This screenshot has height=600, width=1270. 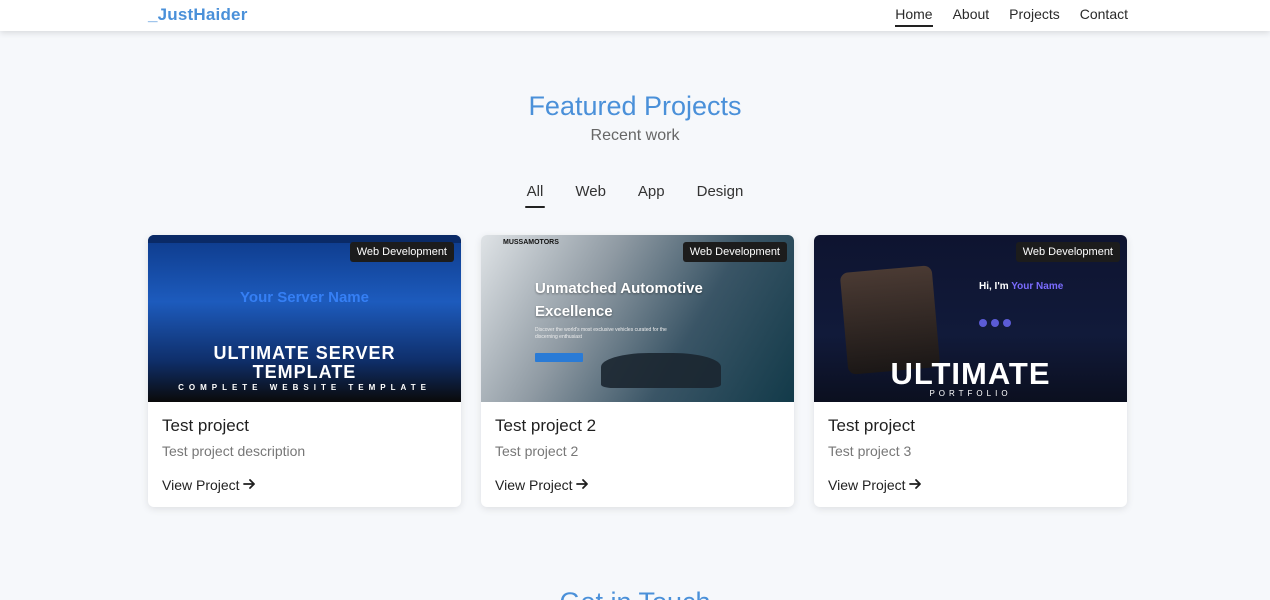 What do you see at coordinates (619, 288) in the screenshot?
I see `thumbnail-headline-line-1: Unmatched Automotive` at bounding box center [619, 288].